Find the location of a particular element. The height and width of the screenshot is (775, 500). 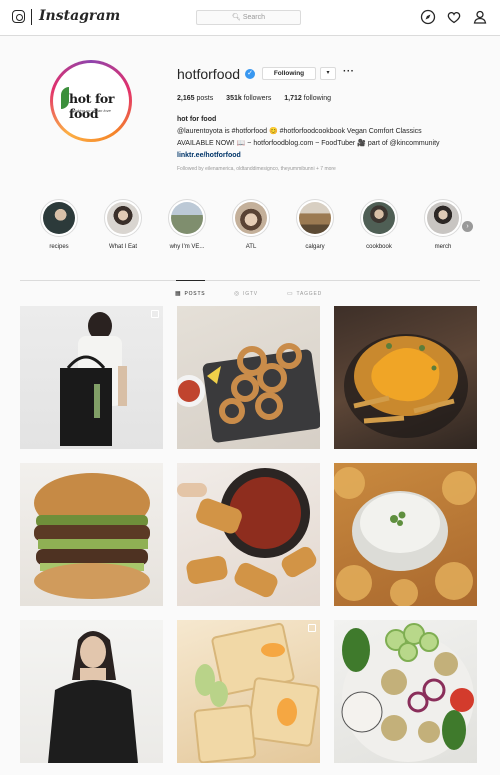

suggested-dropdown-button: ▾ is located at coordinates (328, 73).